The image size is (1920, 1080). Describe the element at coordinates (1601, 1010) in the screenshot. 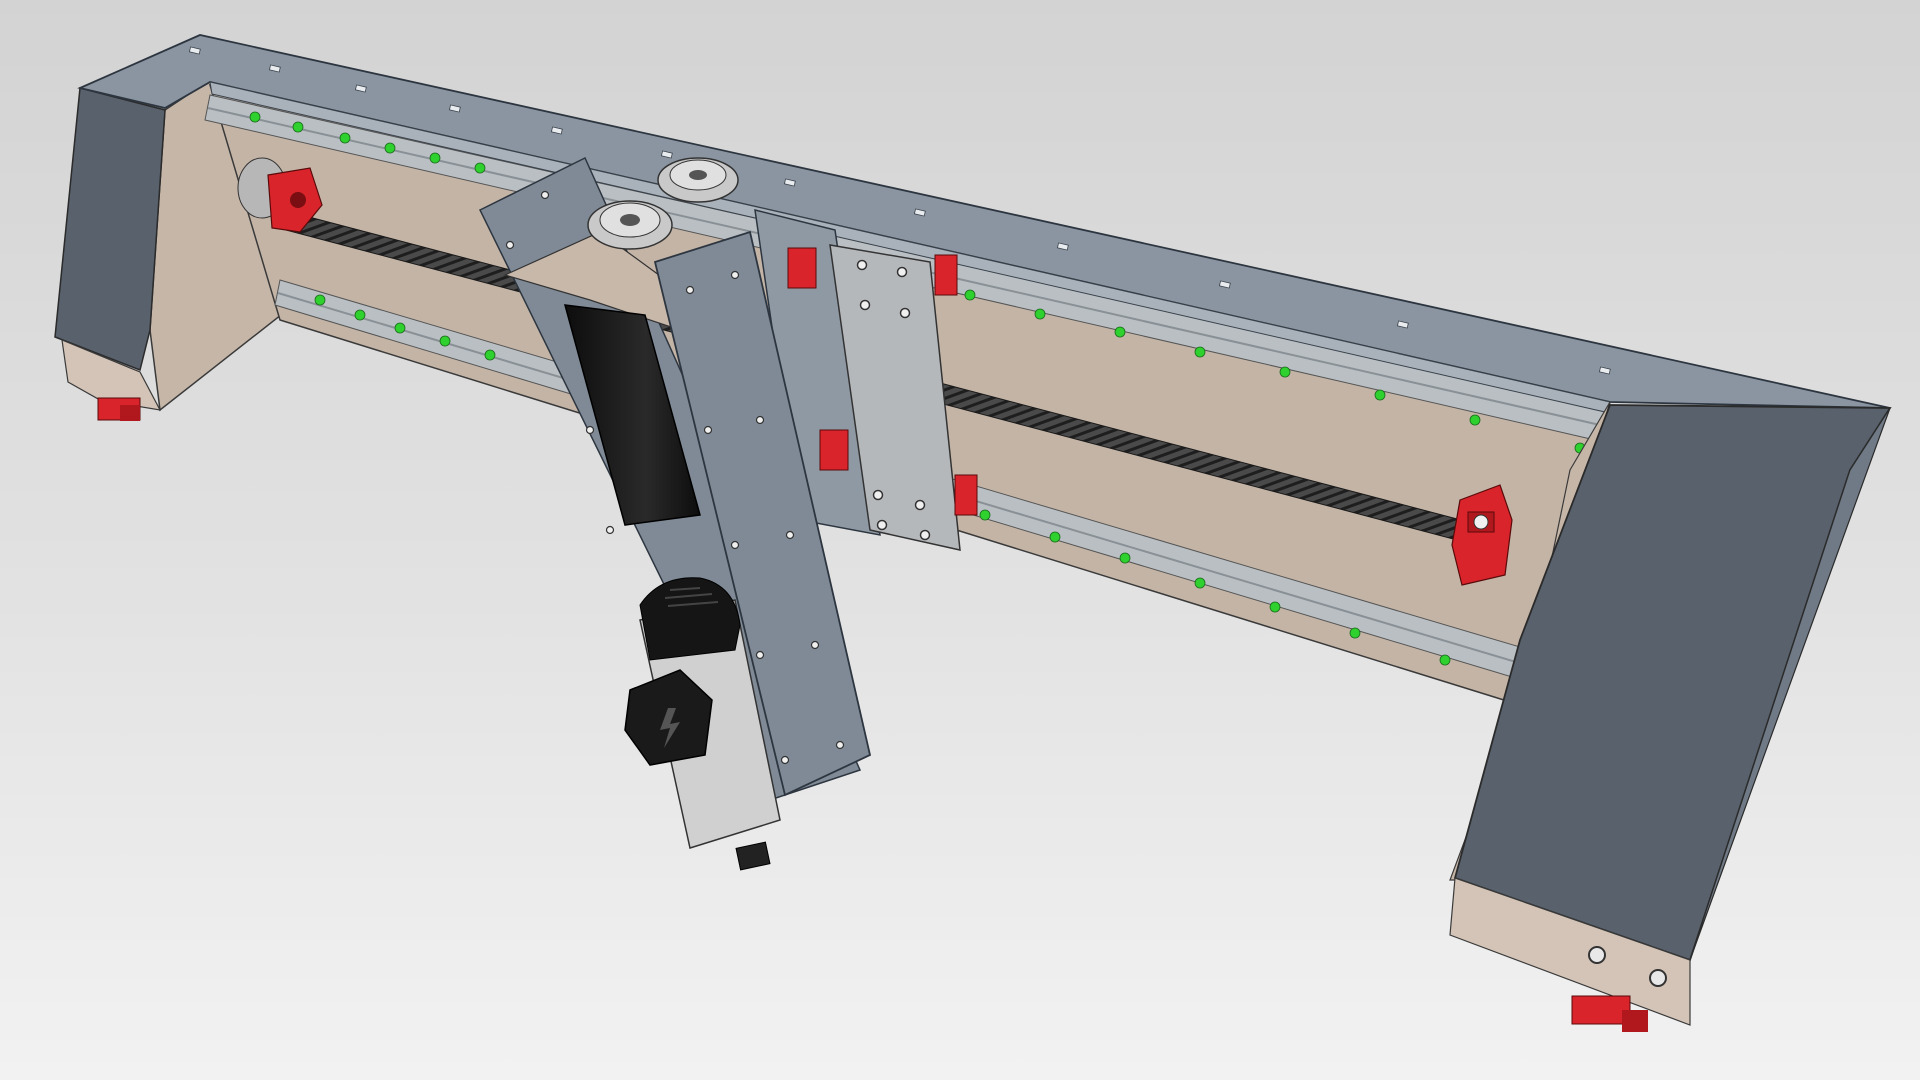

I see `right-foot-bearing` at that location.